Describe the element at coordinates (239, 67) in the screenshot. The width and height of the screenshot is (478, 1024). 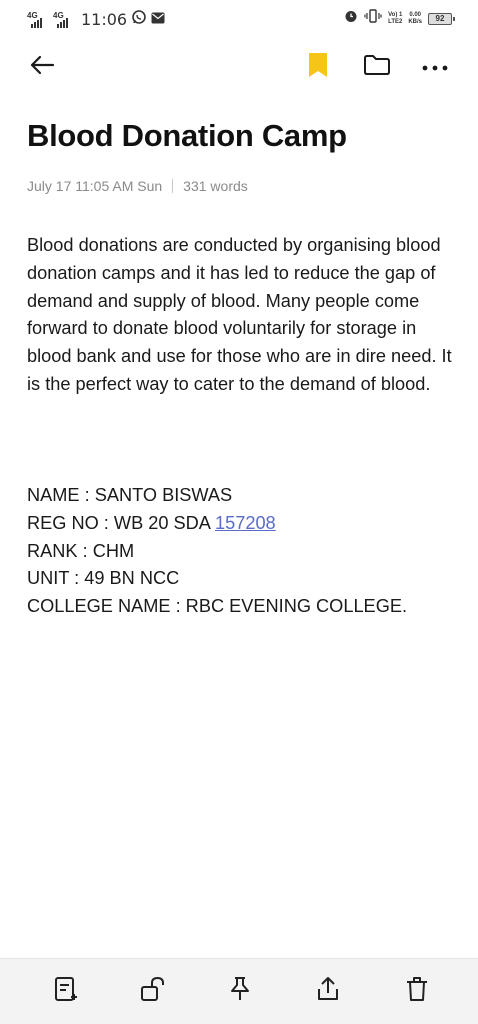
I see `note-toolbar` at that location.